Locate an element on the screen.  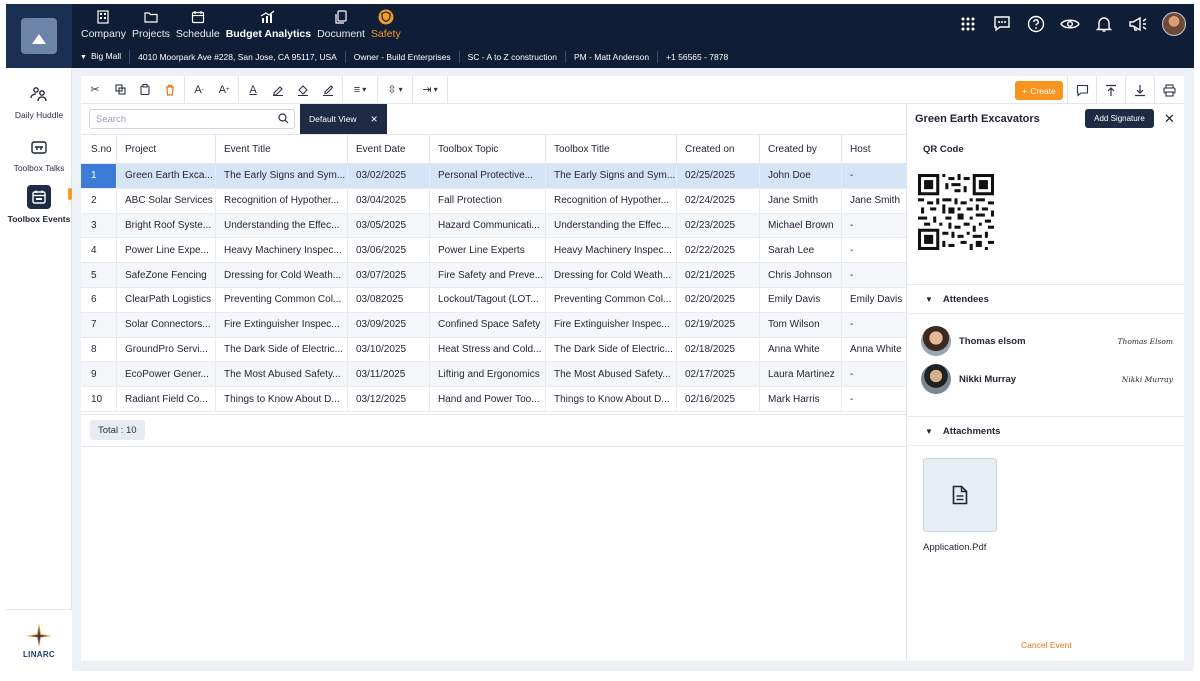
user-avatar is located at coordinates (1174, 24).